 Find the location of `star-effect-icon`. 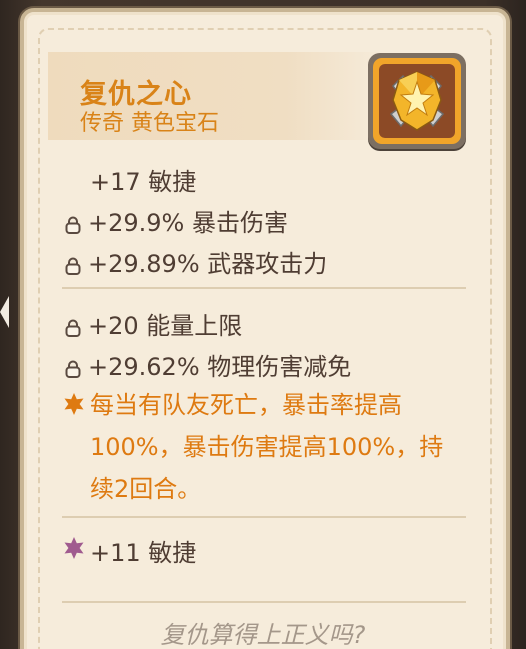

star-effect-icon is located at coordinates (74, 404).